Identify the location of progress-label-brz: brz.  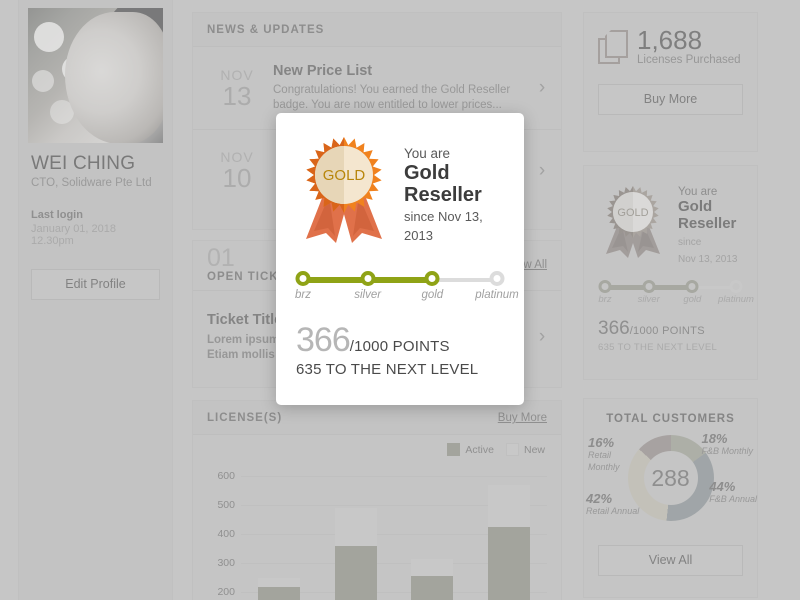
(605, 299).